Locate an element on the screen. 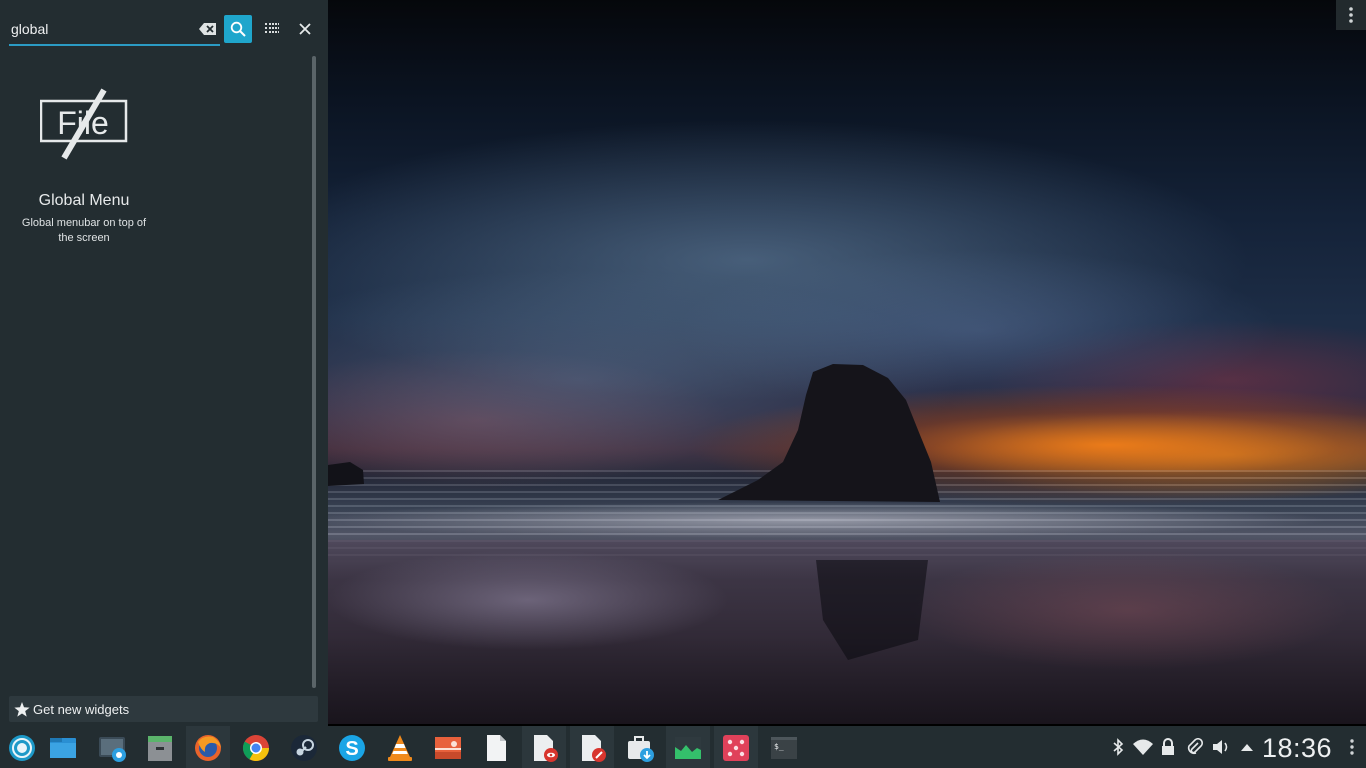  search-button is located at coordinates (238, 29).